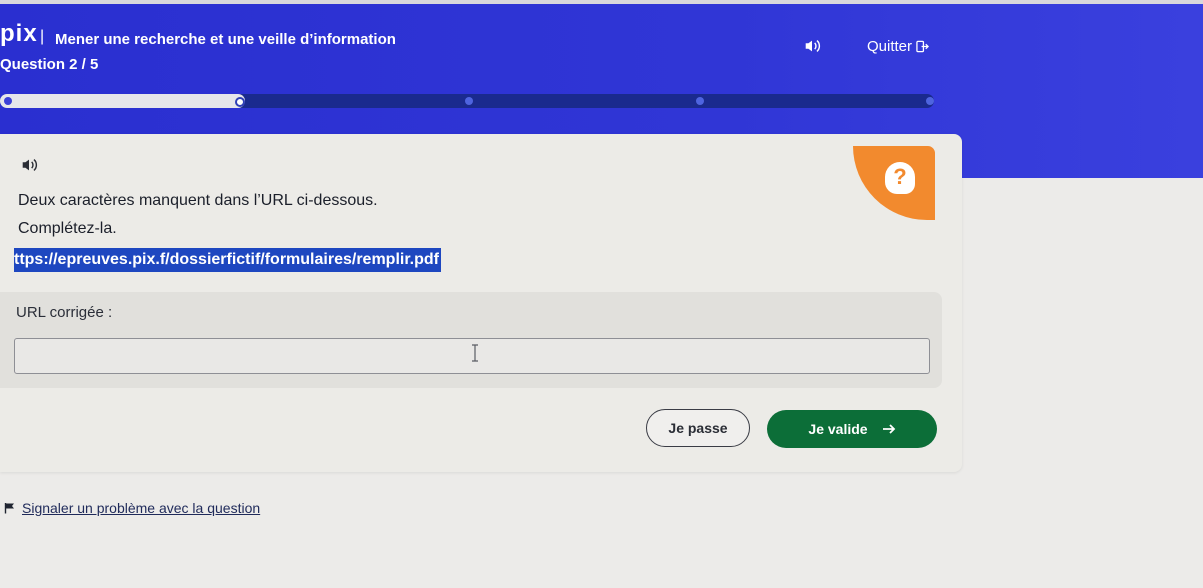  Describe the element at coordinates (67, 228) in the screenshot. I see `instruction-line-2: Complétez-la.` at that location.